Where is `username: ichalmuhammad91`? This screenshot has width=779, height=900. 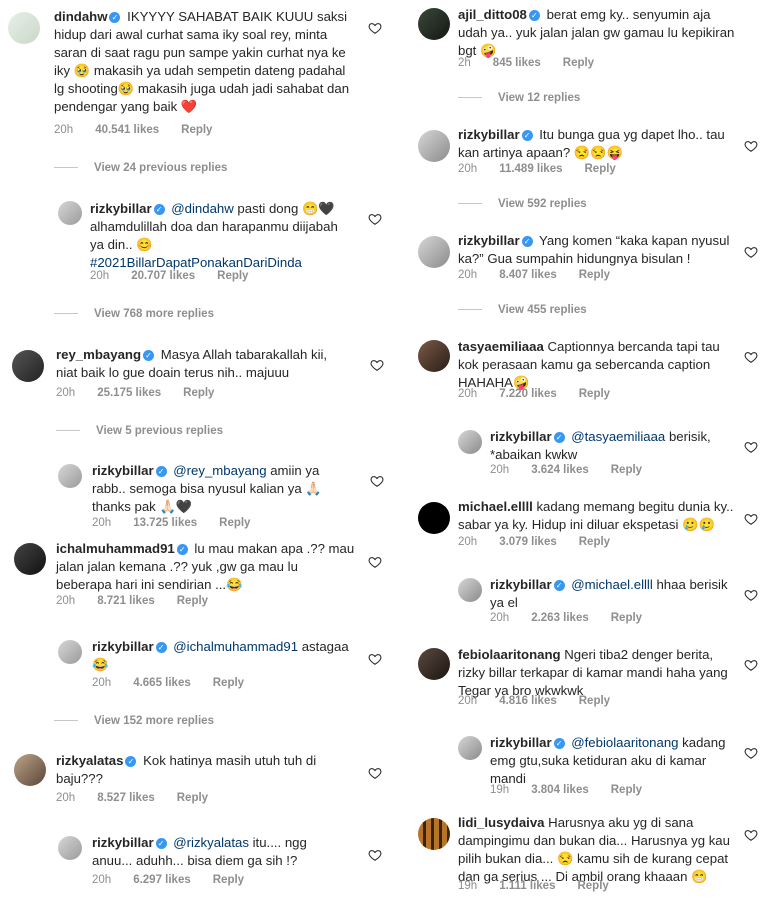 username: ichalmuhammad91 is located at coordinates (115, 548).